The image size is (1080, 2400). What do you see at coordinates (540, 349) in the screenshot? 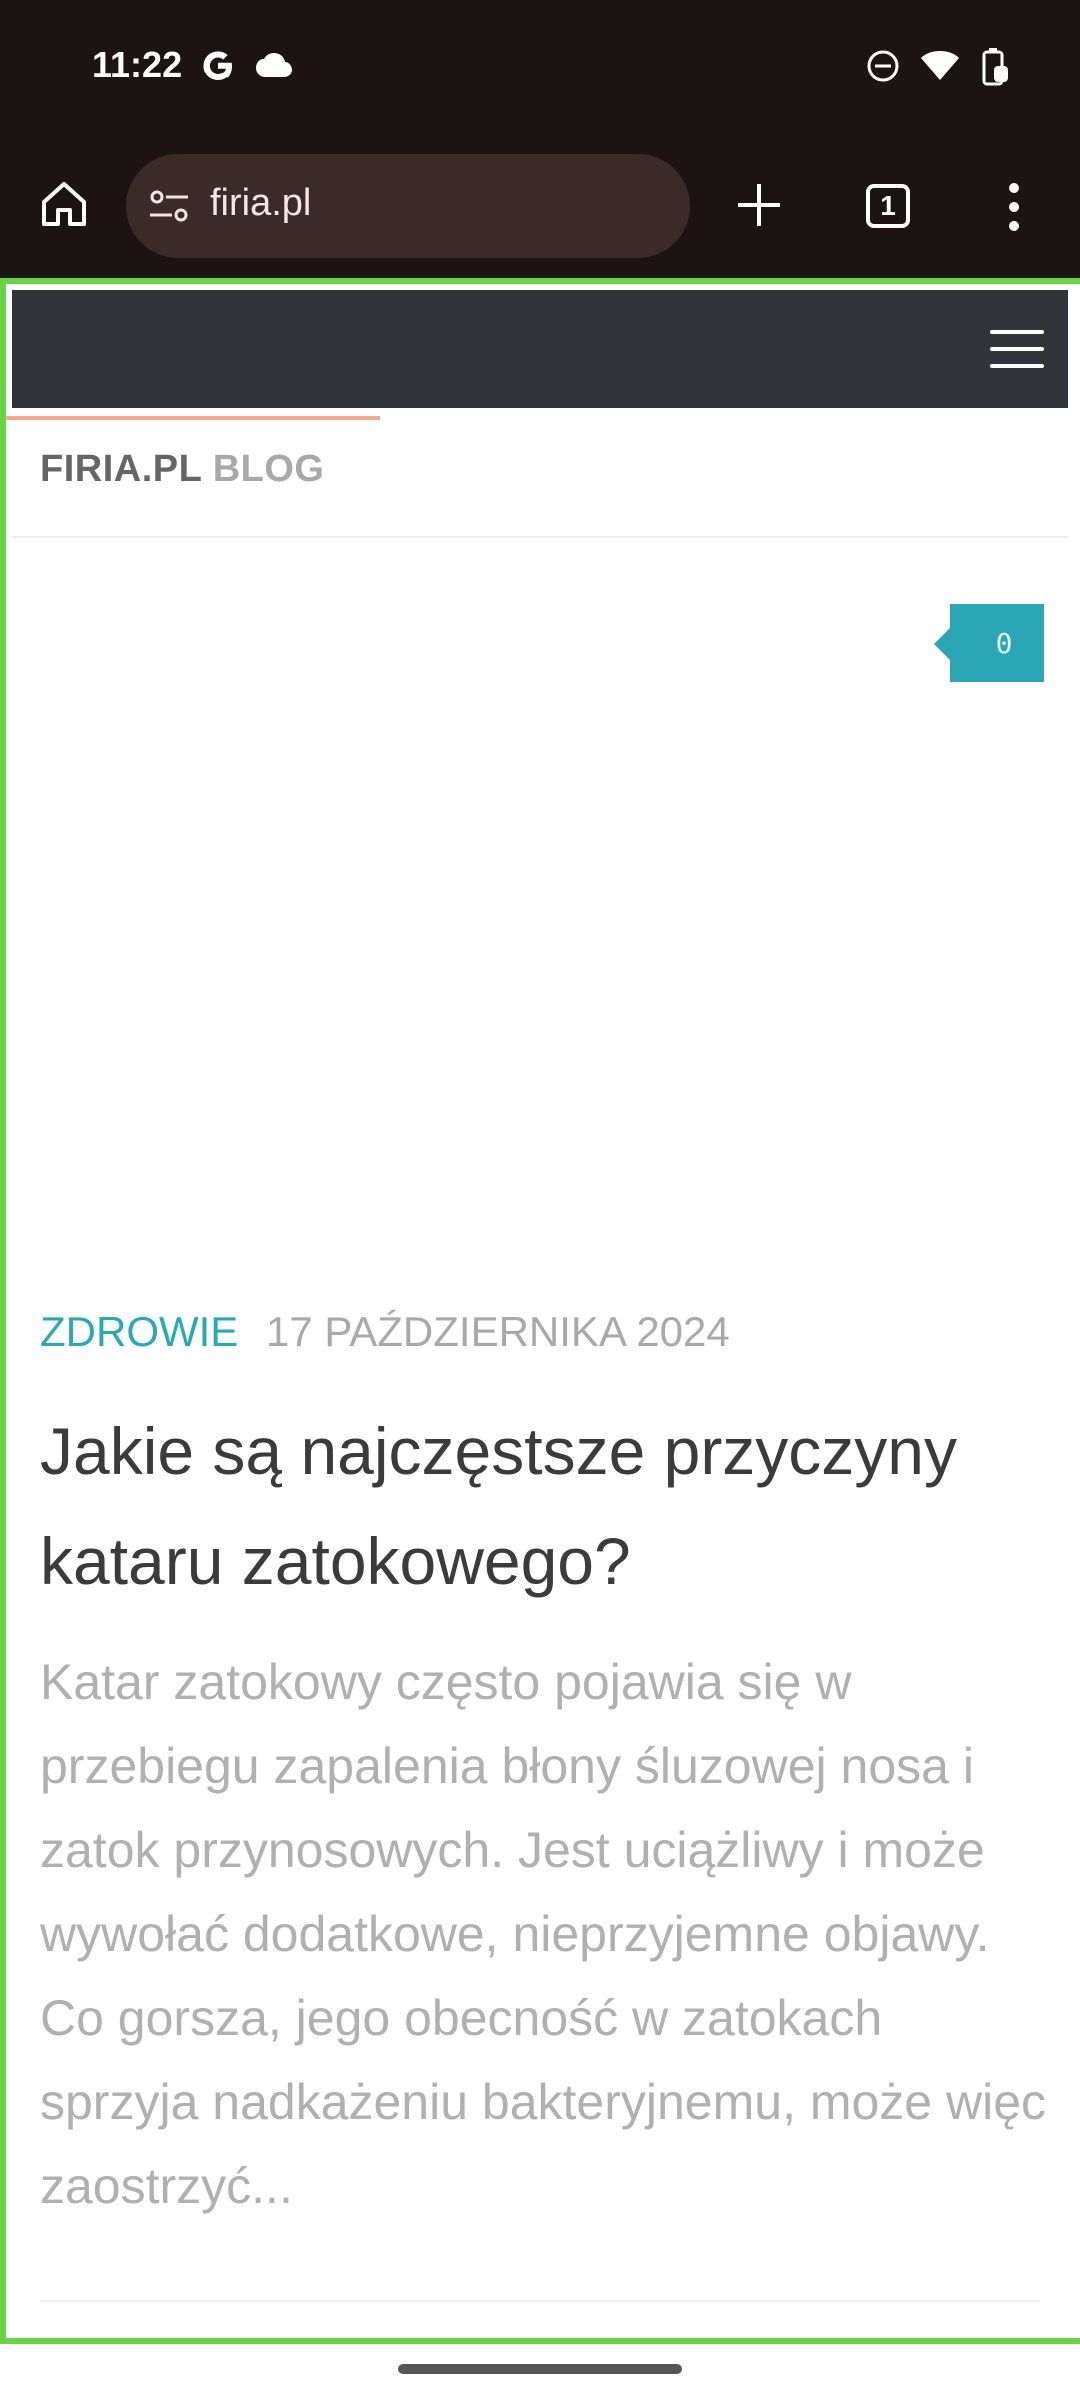
I see `site-header` at bounding box center [540, 349].